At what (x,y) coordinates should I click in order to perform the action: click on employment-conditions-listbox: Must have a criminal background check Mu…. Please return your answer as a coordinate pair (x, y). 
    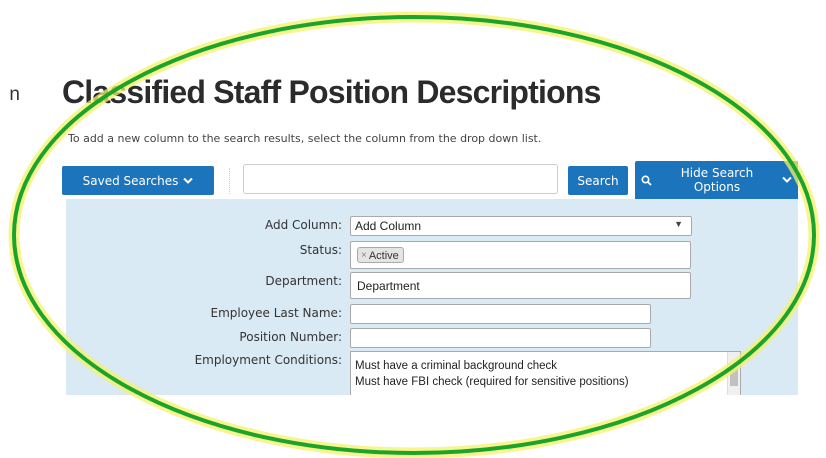
    Looking at the image, I should click on (545, 373).